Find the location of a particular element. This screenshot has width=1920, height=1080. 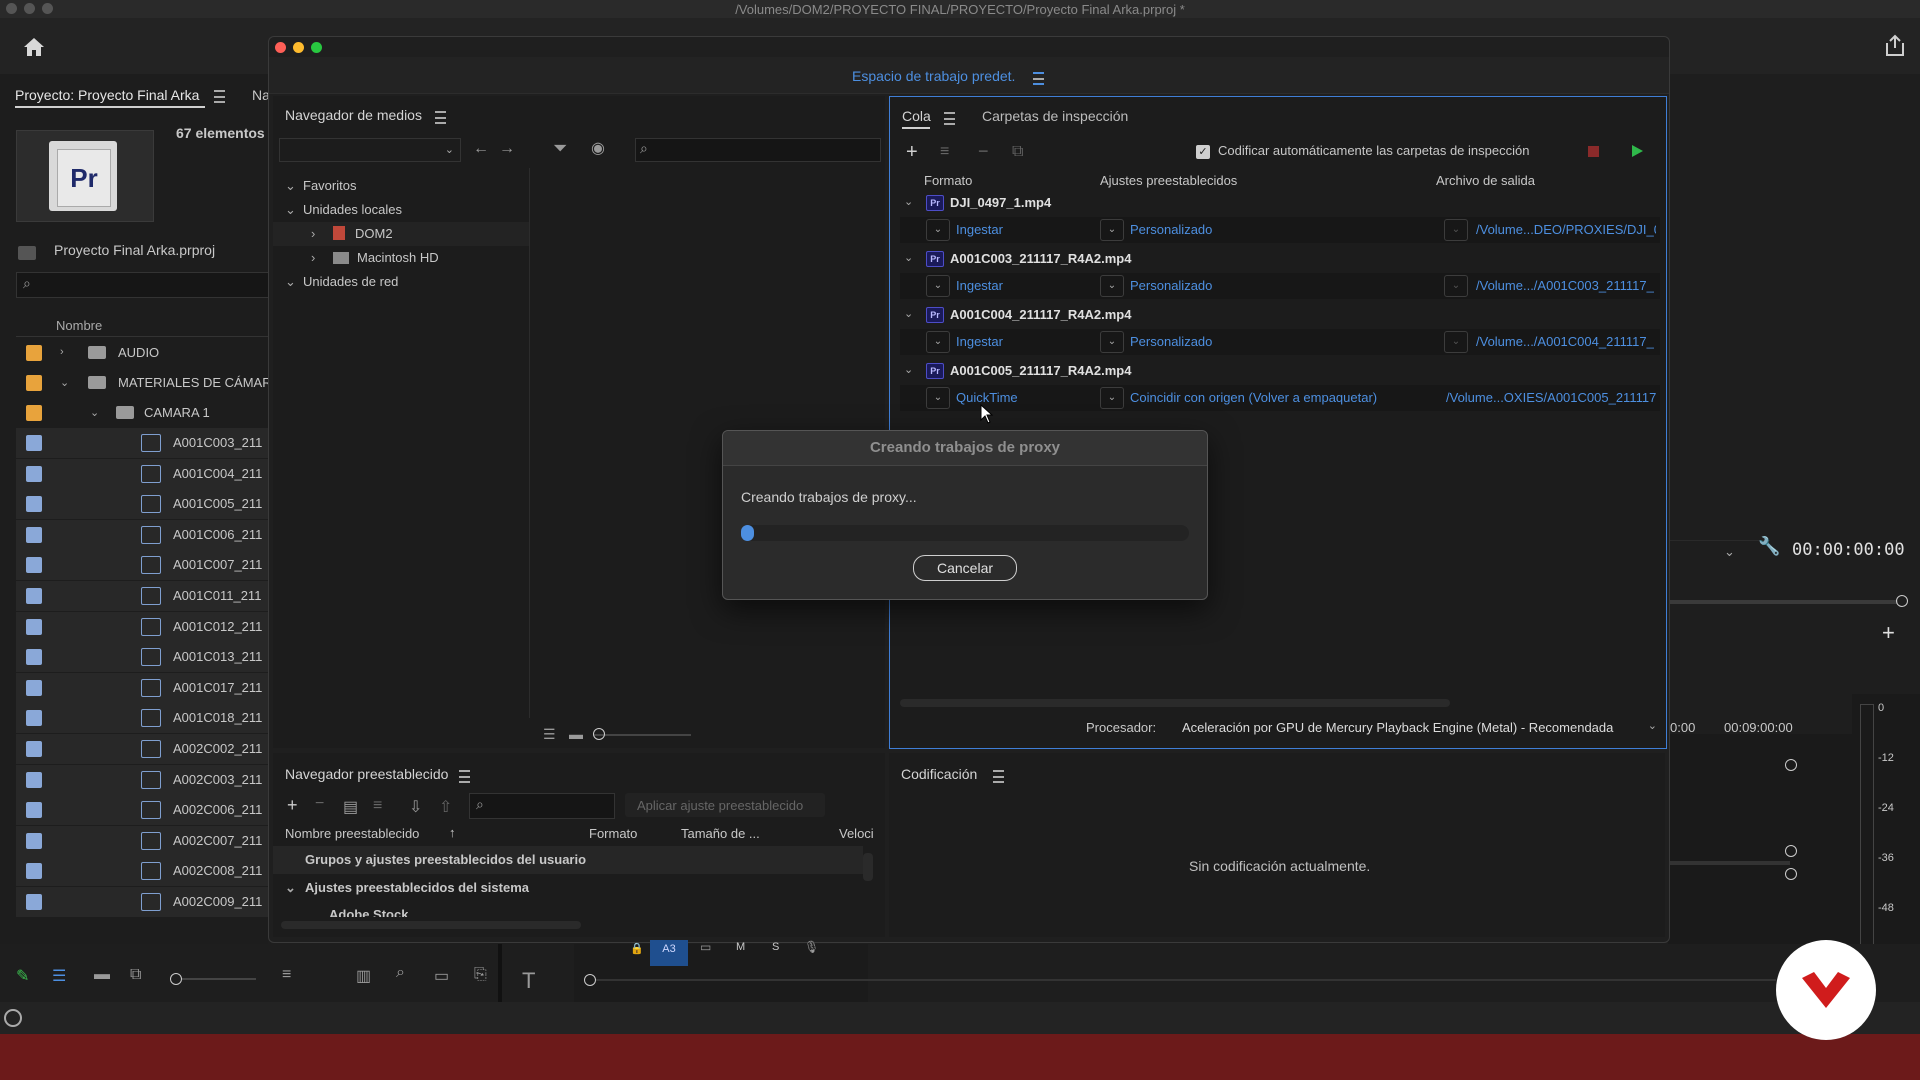

clip-row: A002C009_211 is located at coordinates (142, 902).